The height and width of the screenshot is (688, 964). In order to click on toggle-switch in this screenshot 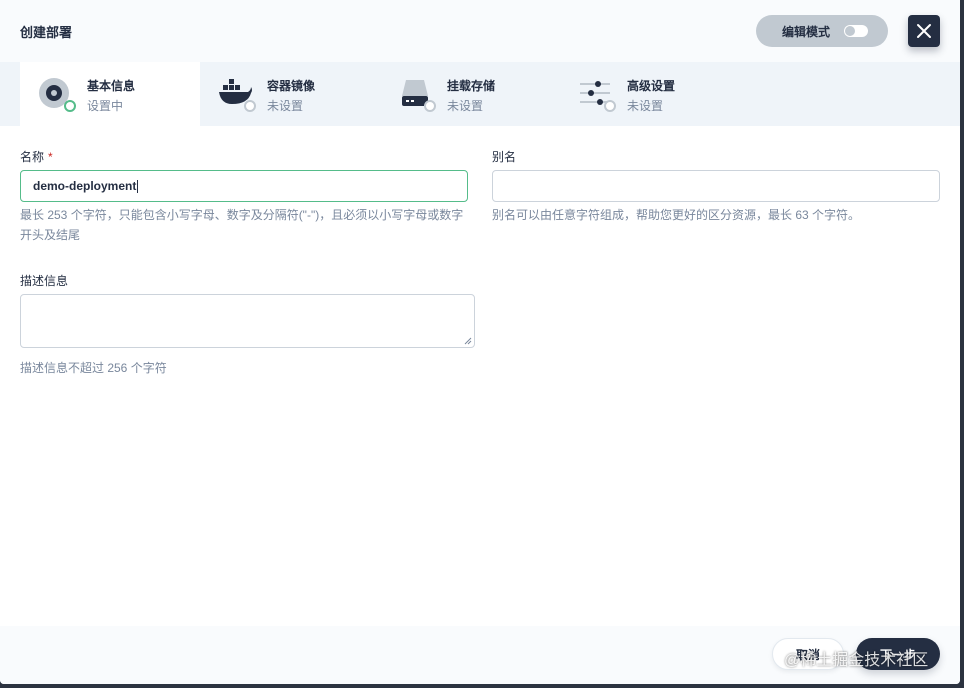, I will do `click(856, 31)`.